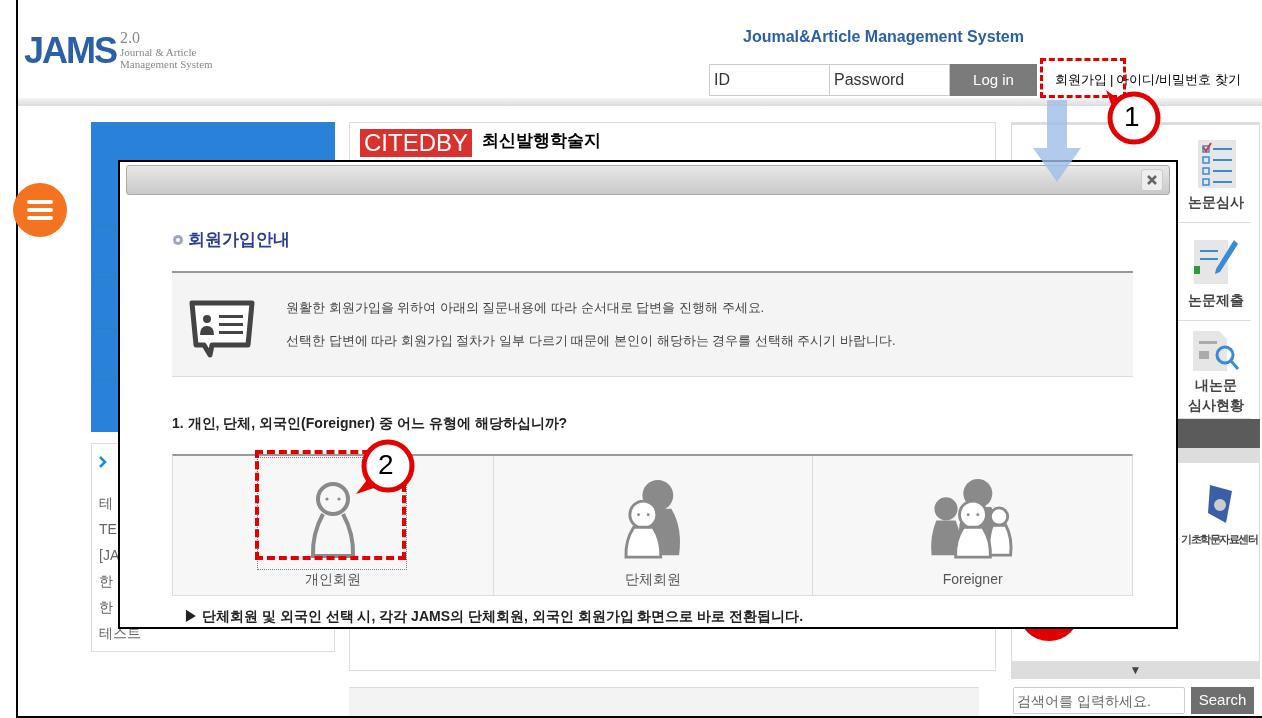  I want to click on info-text: 원활한 회원가입을 위하여 아래의 질문내용에 따라 순서대로 답변을 진행해 주세요., so click(526, 307).